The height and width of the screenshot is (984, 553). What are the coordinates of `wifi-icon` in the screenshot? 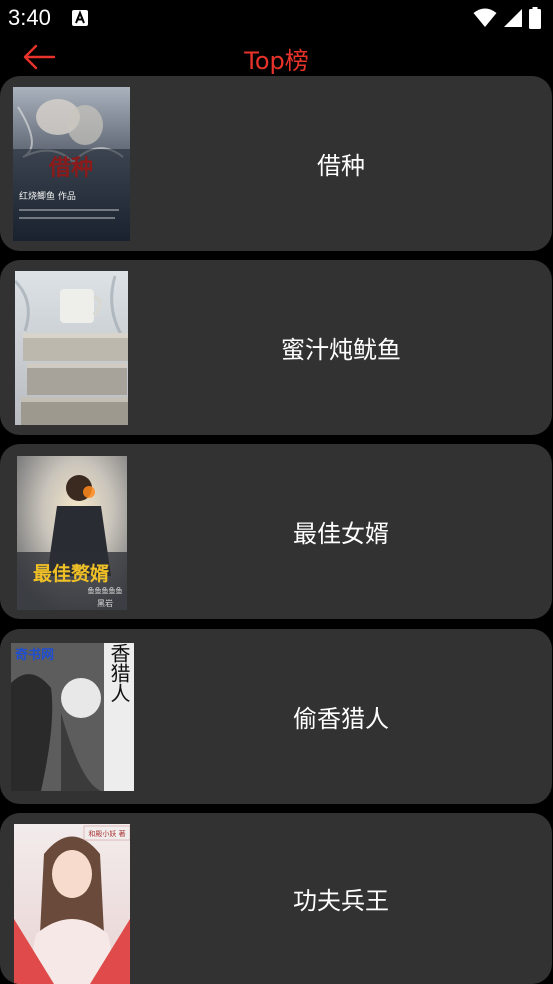 It's located at (485, 20).